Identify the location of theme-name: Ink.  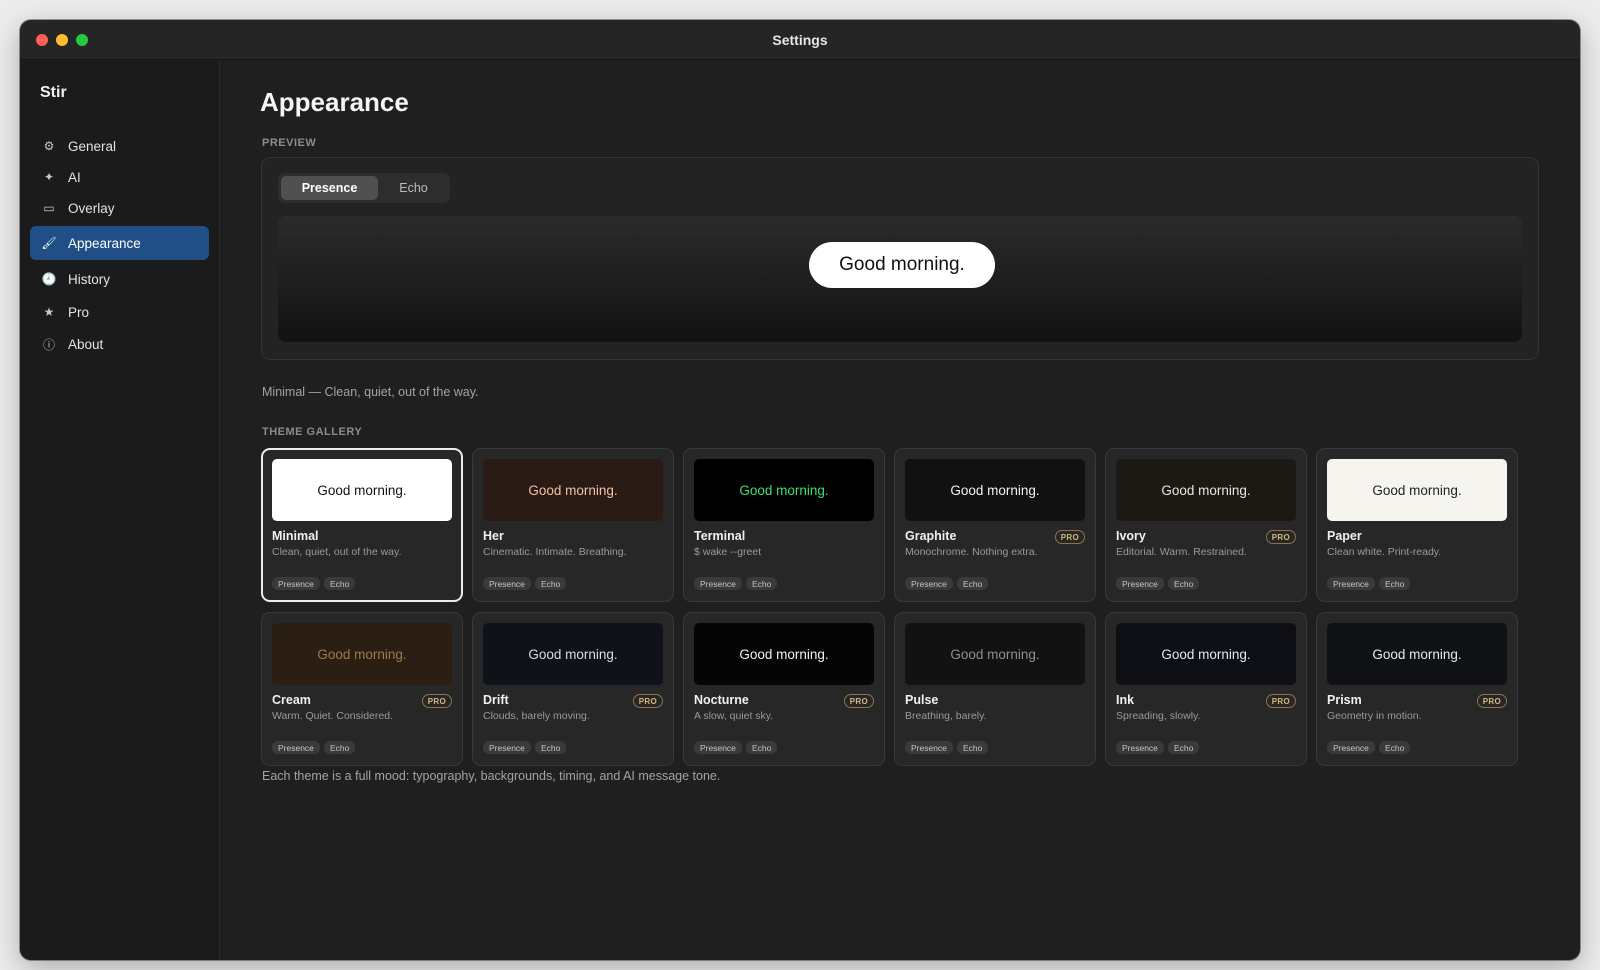
(1125, 700).